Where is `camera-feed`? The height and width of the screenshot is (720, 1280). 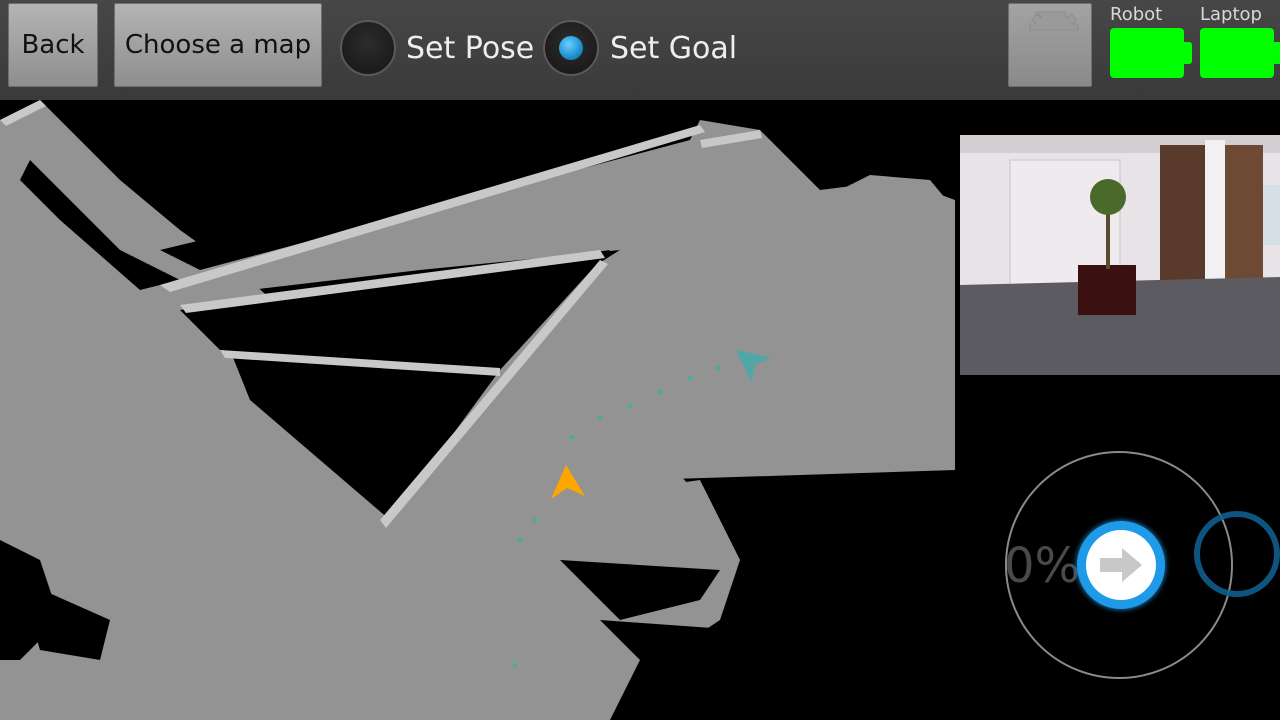
camera-feed is located at coordinates (1120, 255).